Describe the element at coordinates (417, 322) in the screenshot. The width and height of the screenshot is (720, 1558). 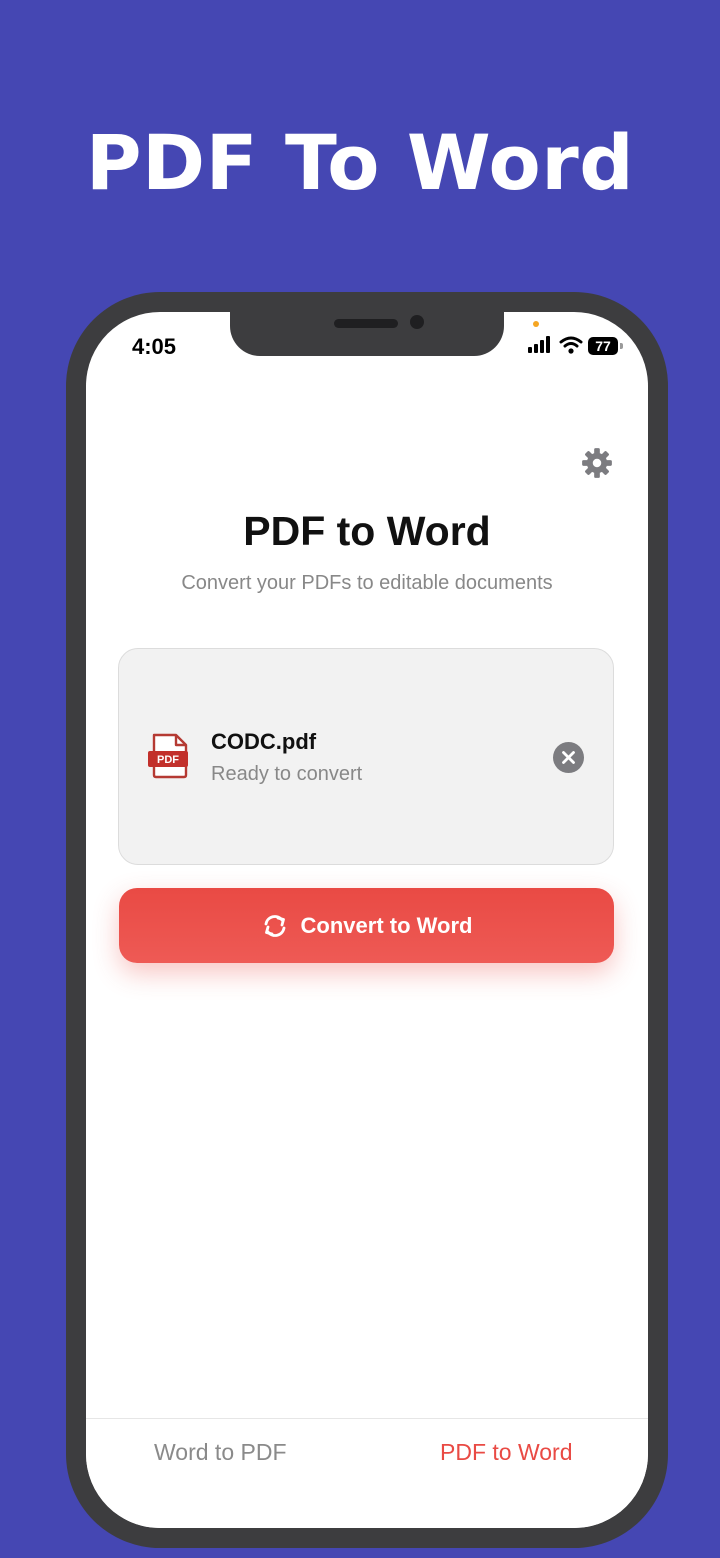
I see `camera` at that location.